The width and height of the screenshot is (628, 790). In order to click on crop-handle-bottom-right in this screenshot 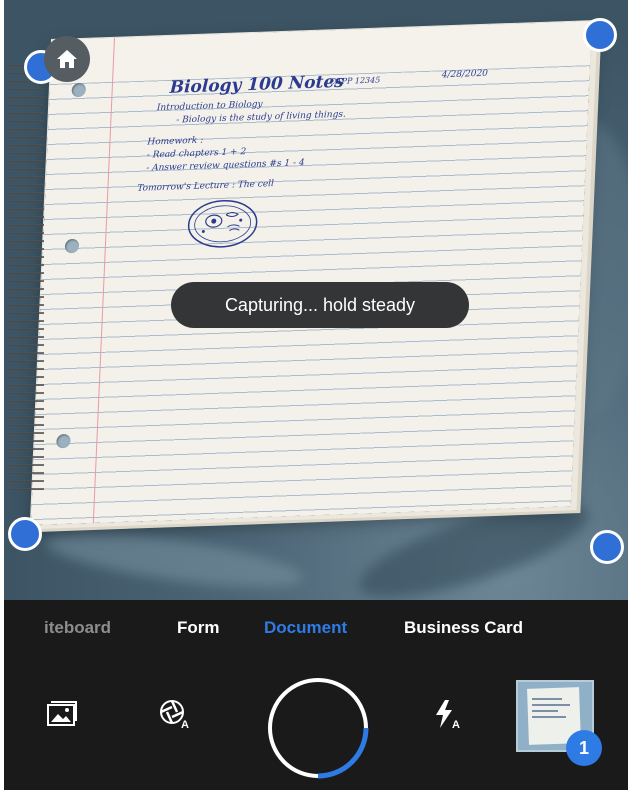, I will do `click(607, 547)`.